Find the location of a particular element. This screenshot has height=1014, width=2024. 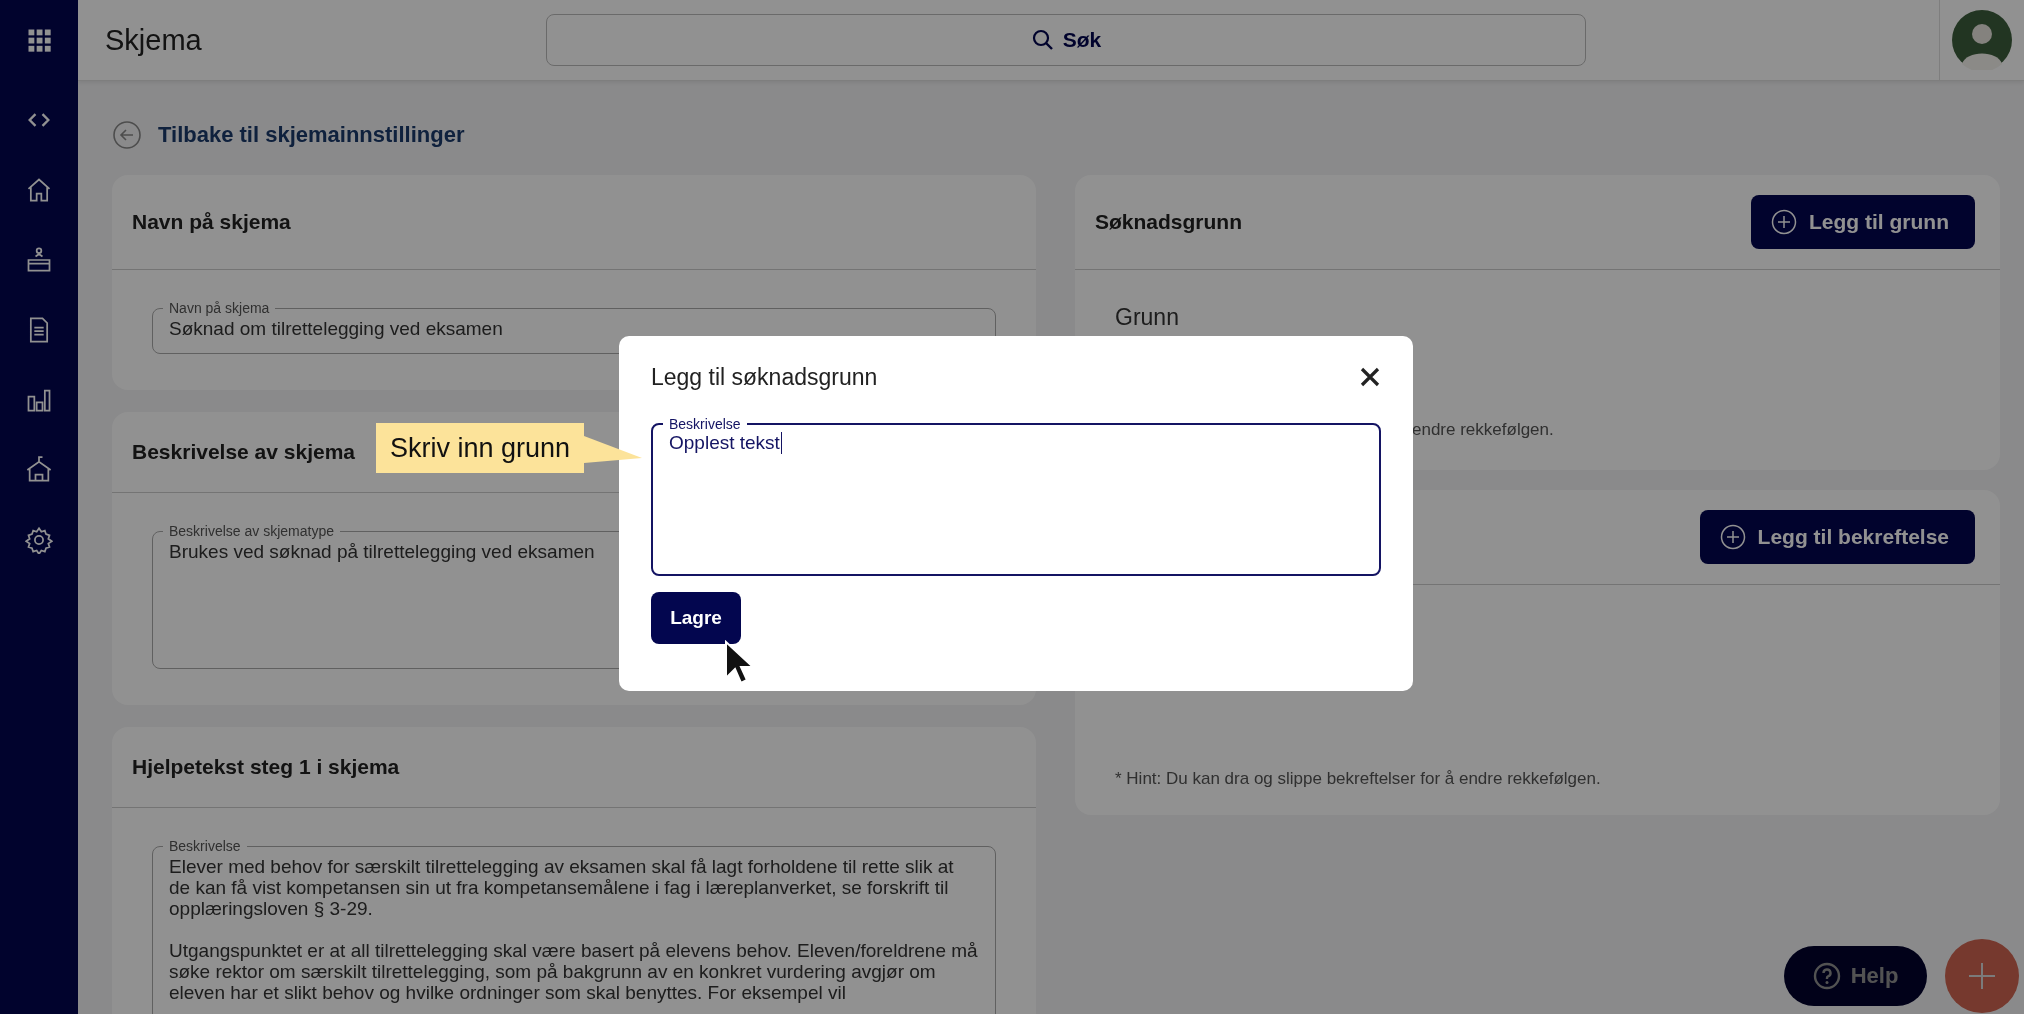

close-icon is located at coordinates (1370, 377).